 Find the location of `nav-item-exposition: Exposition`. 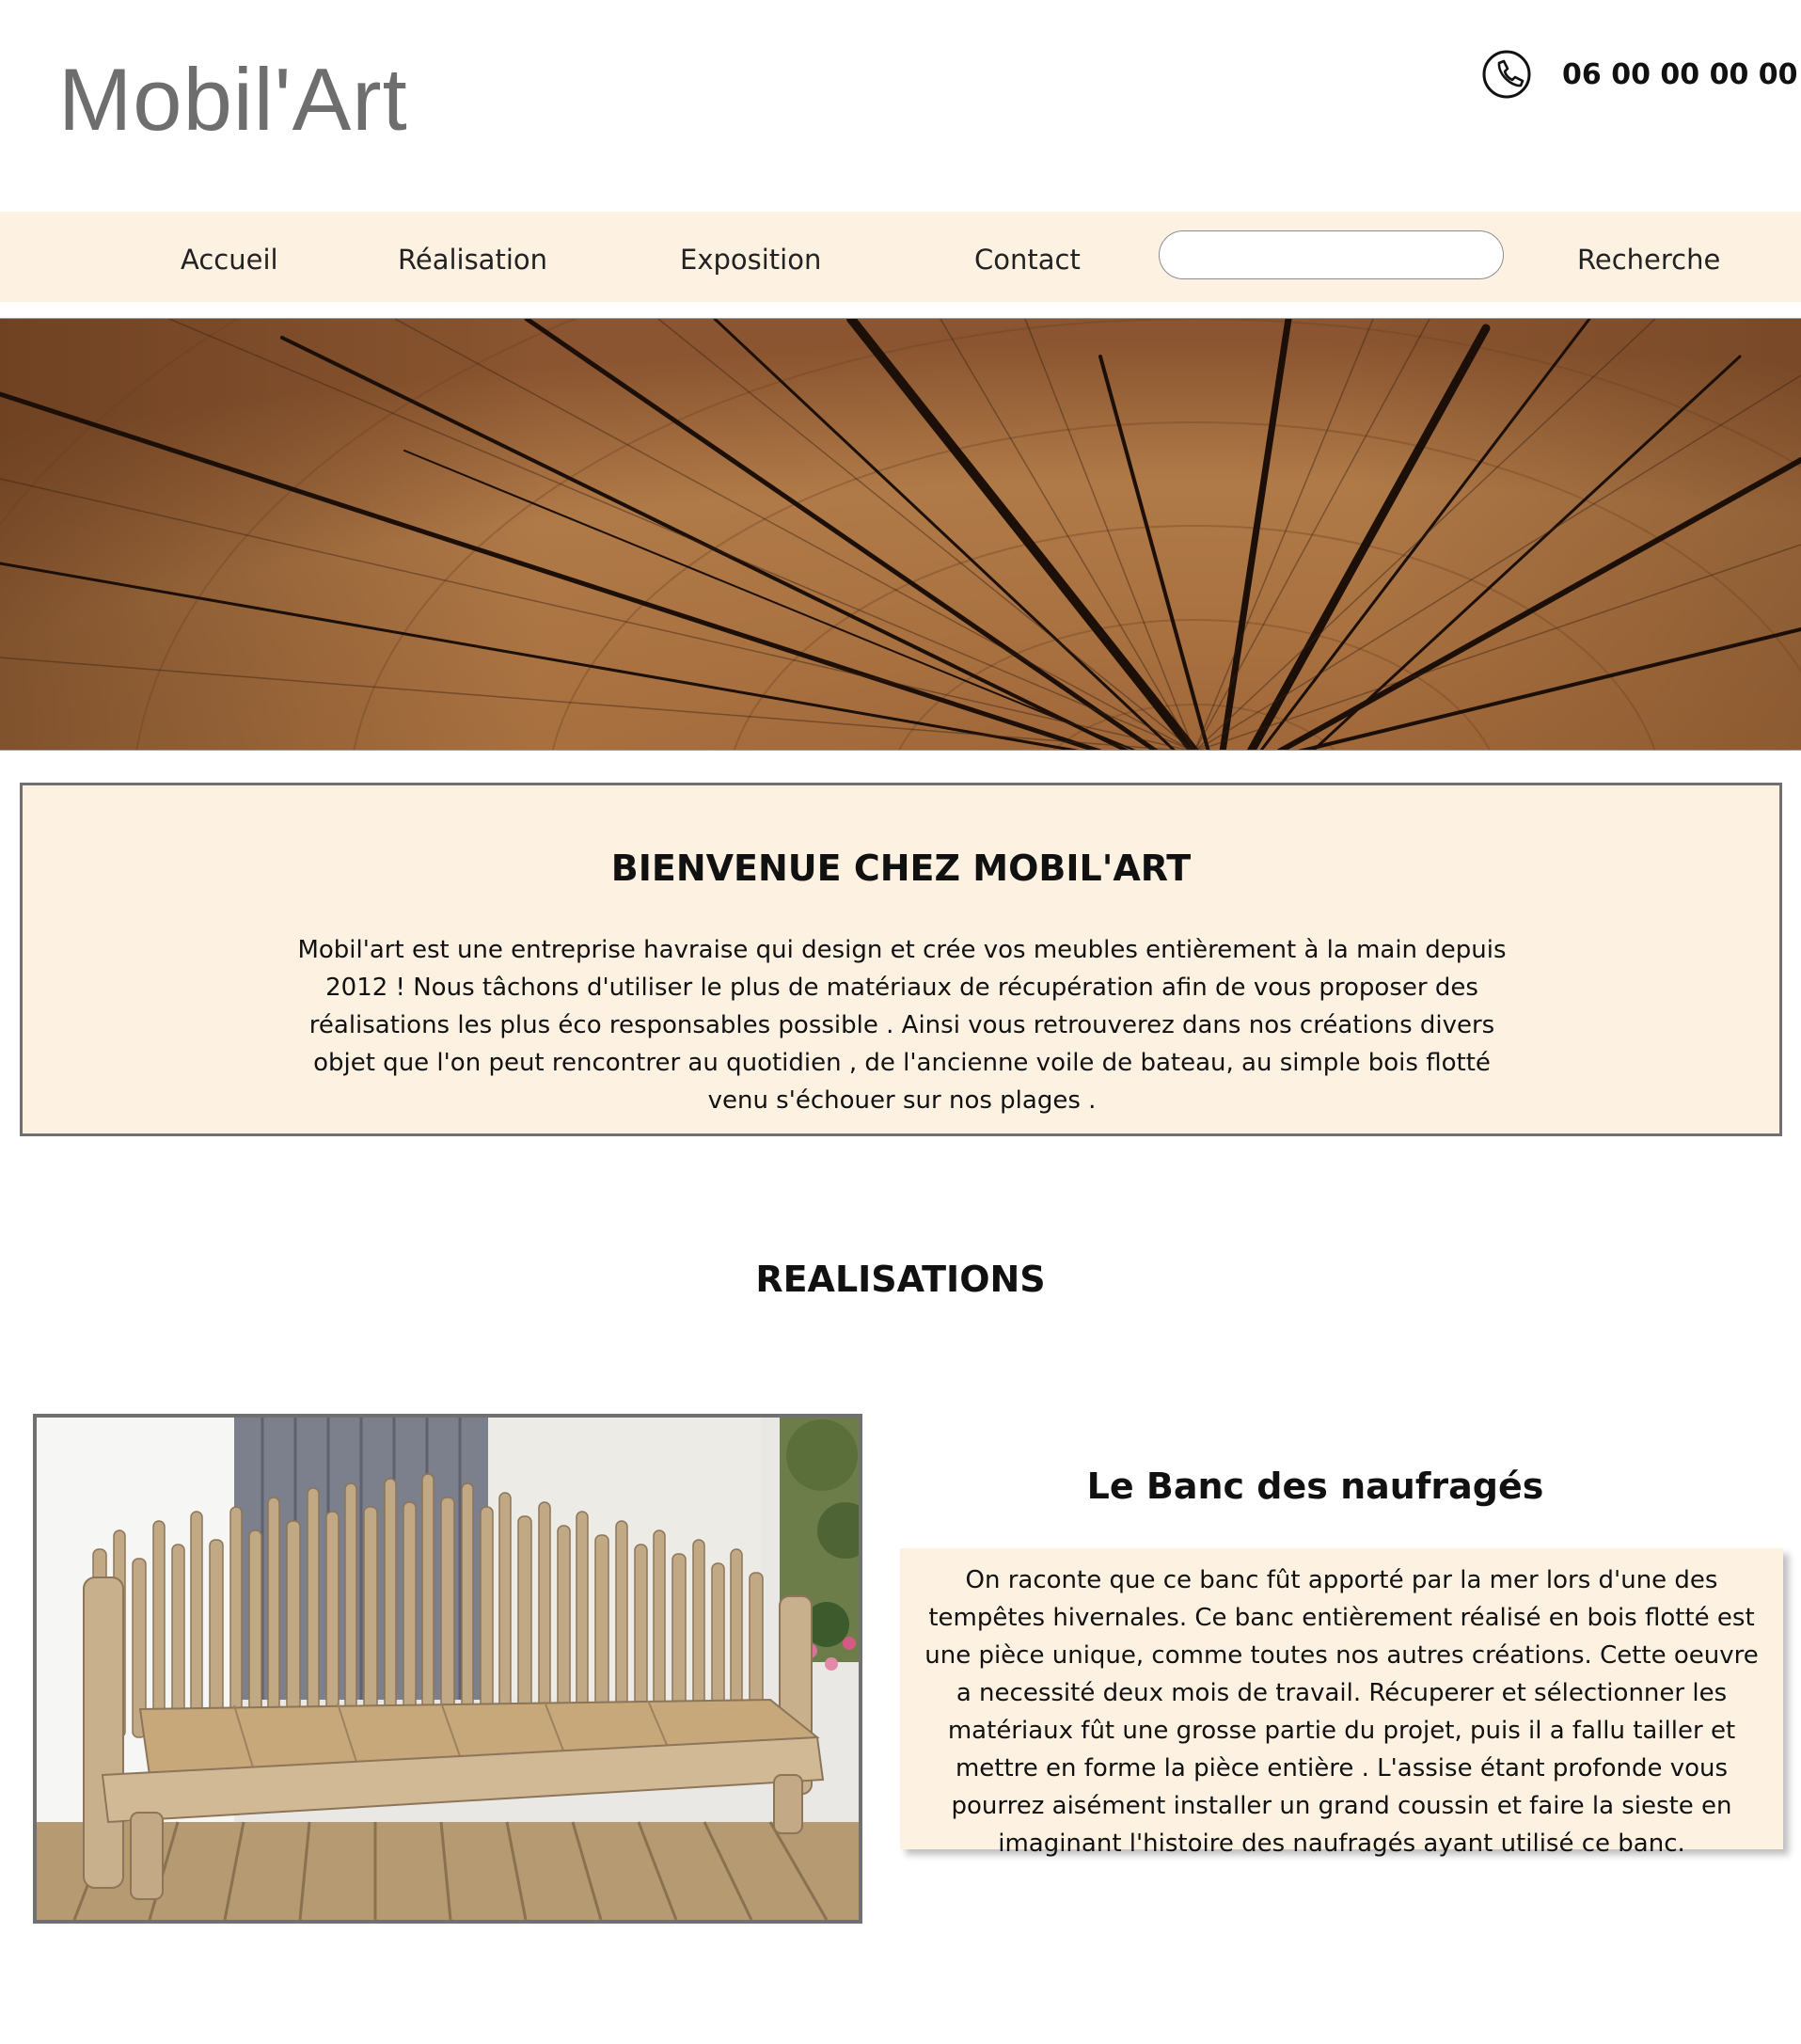

nav-item-exposition: Exposition is located at coordinates (750, 260).